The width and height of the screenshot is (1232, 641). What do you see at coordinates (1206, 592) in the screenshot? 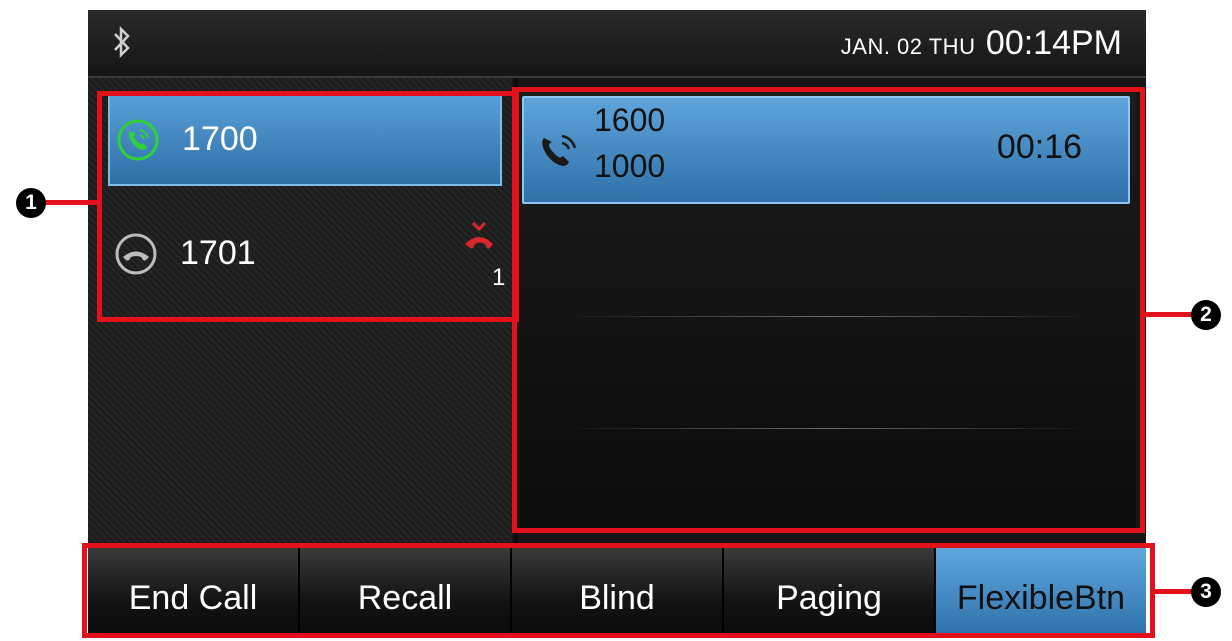
I see `callout-badge-3: 3` at bounding box center [1206, 592].